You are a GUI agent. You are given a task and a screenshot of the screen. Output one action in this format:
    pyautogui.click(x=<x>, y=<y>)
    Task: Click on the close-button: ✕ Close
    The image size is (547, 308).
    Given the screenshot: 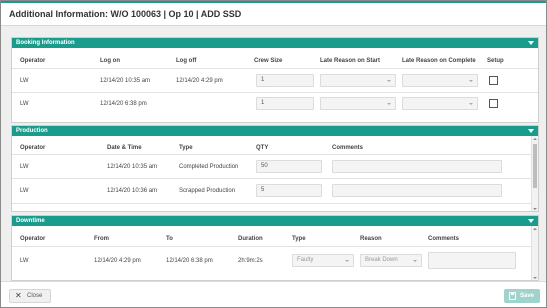 What is the action you would take?
    pyautogui.click(x=30, y=296)
    